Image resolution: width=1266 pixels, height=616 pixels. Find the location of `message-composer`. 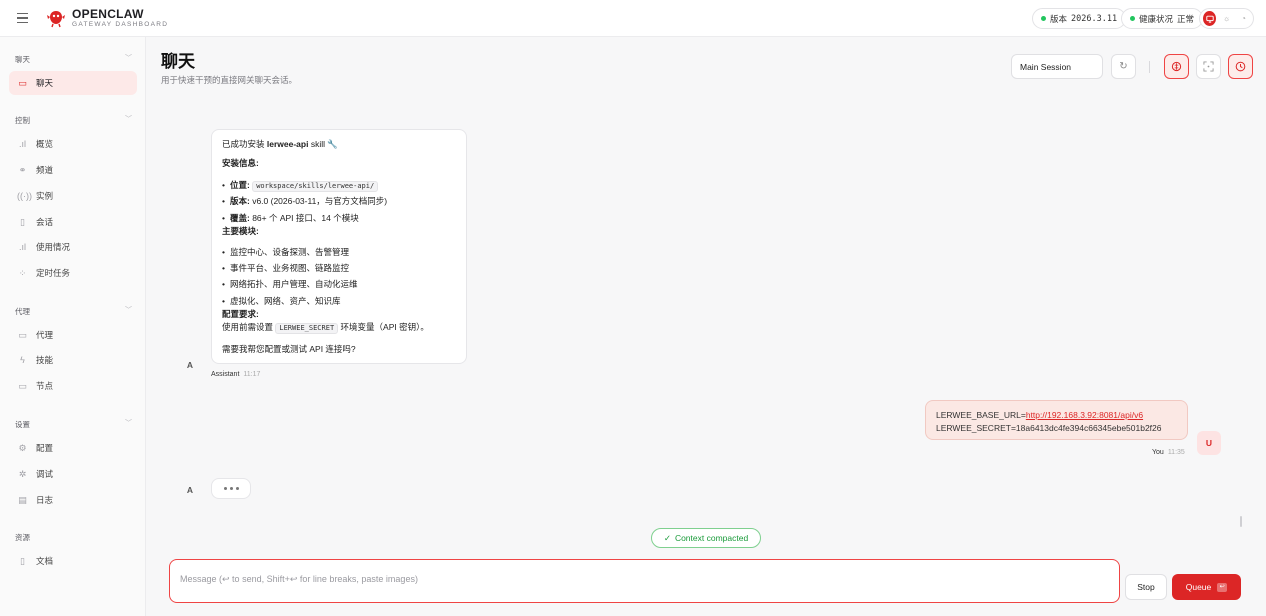

message-composer is located at coordinates (644, 581).